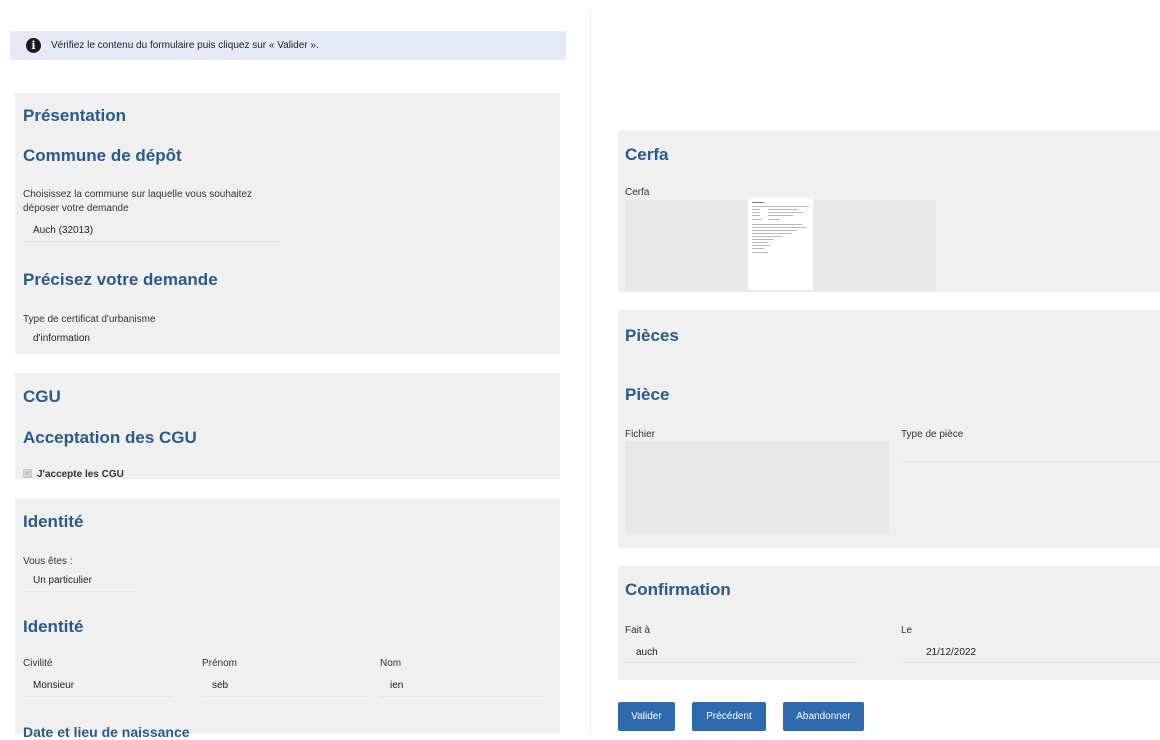  I want to click on nom-underline, so click(462, 696).